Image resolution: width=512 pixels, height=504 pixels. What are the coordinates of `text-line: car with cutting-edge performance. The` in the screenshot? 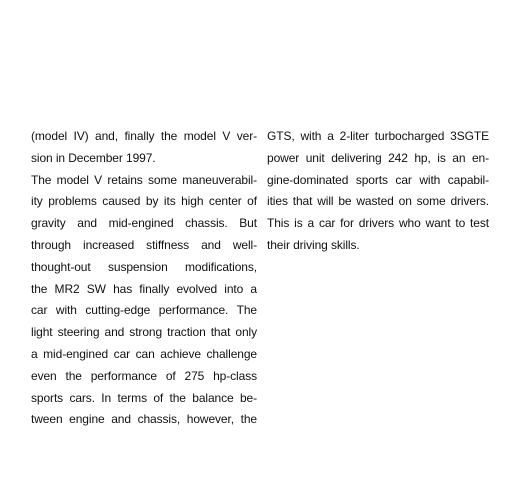 It's located at (144, 310).